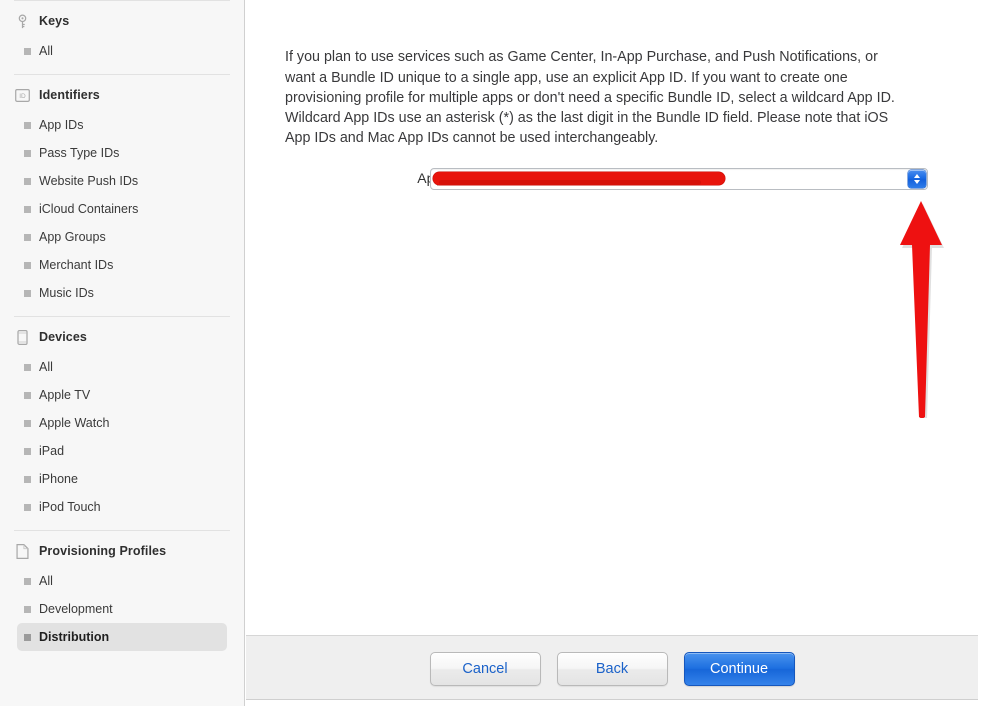 This screenshot has height=706, width=985. I want to click on sidebar-item-label: Distribution, so click(74, 637).